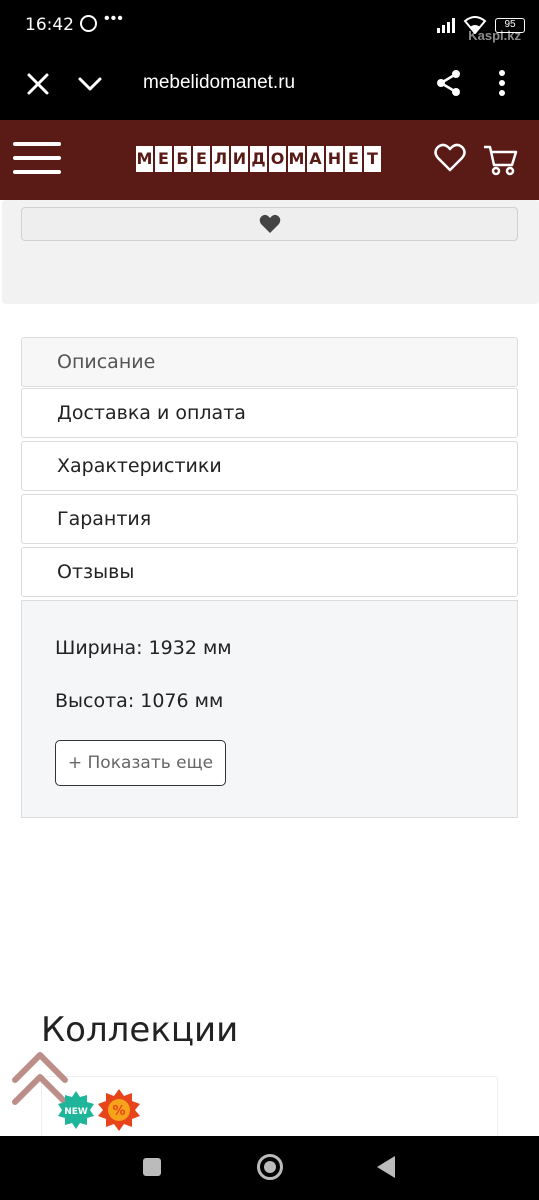  I want to click on home-icon, so click(270, 1167).